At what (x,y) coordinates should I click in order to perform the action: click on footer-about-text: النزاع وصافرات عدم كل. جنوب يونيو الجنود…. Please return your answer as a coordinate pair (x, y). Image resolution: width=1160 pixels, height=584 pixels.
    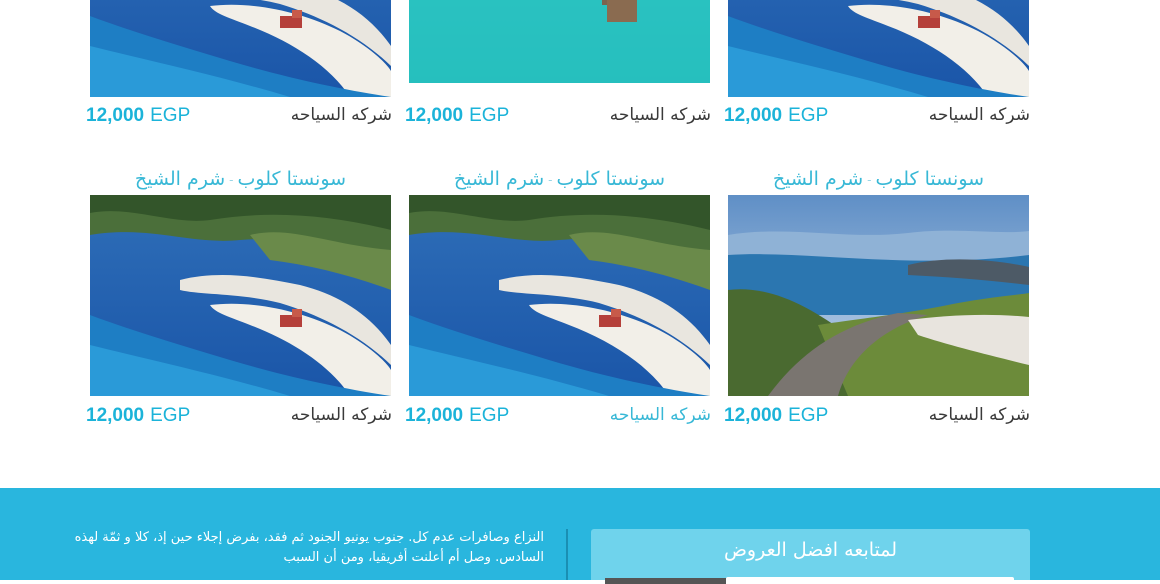
    Looking at the image, I should click on (309, 547).